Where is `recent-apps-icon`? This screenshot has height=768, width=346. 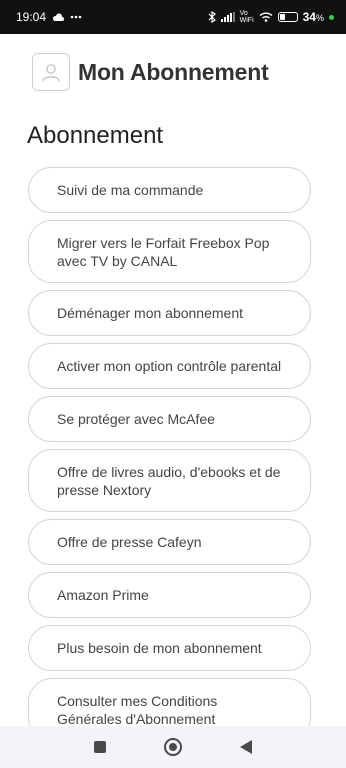 recent-apps-icon is located at coordinates (100, 747).